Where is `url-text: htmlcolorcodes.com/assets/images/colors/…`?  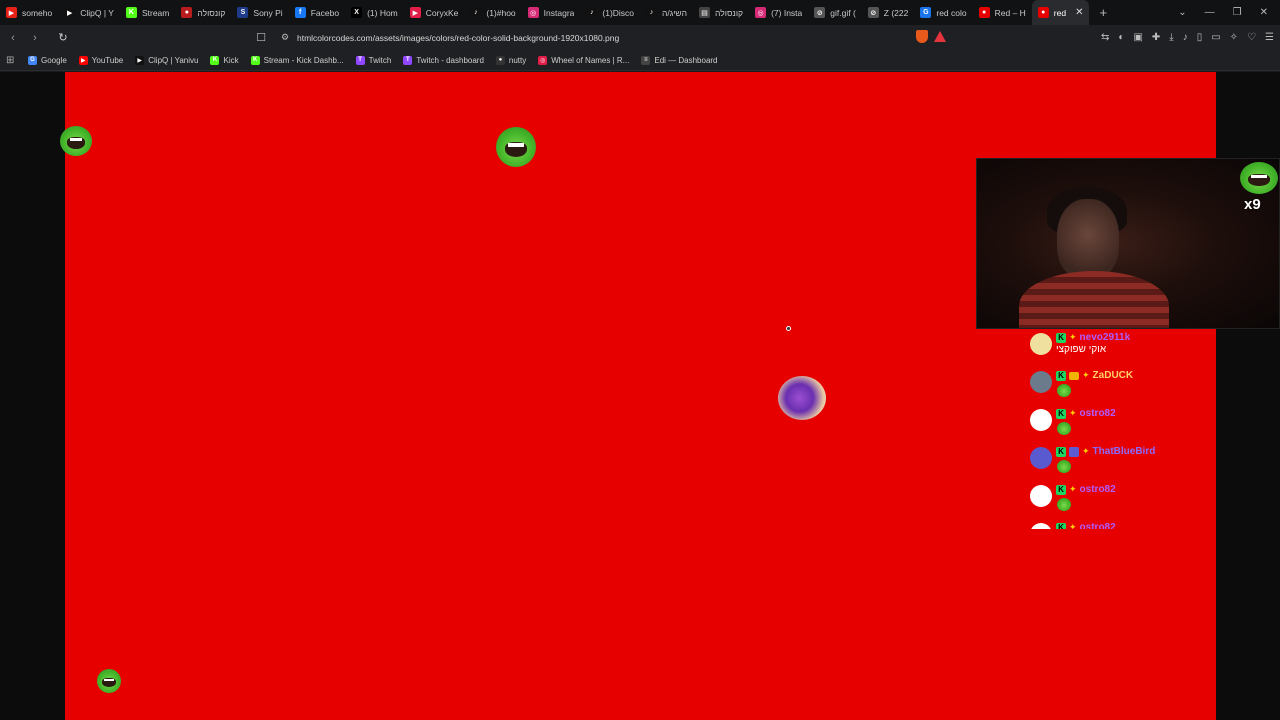 url-text: htmlcolorcodes.com/assets/images/colors/… is located at coordinates (458, 38).